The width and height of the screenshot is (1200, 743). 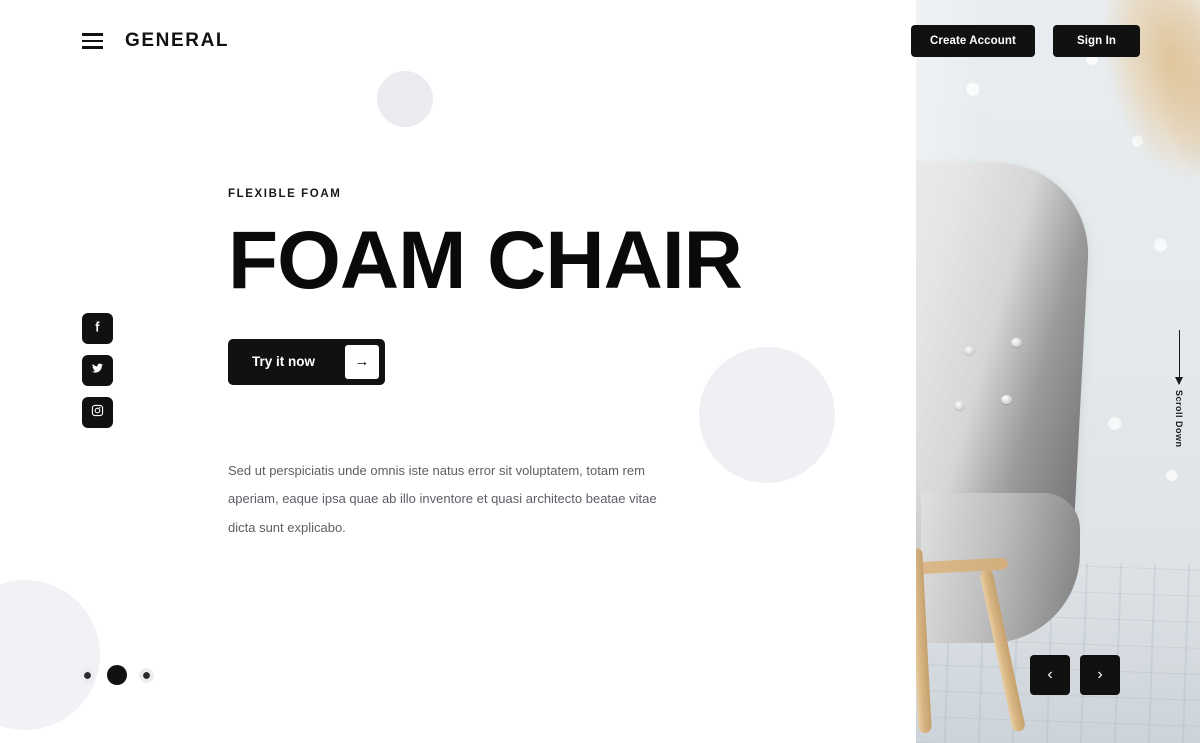 I want to click on arrow-right-icon: →, so click(x=362, y=361).